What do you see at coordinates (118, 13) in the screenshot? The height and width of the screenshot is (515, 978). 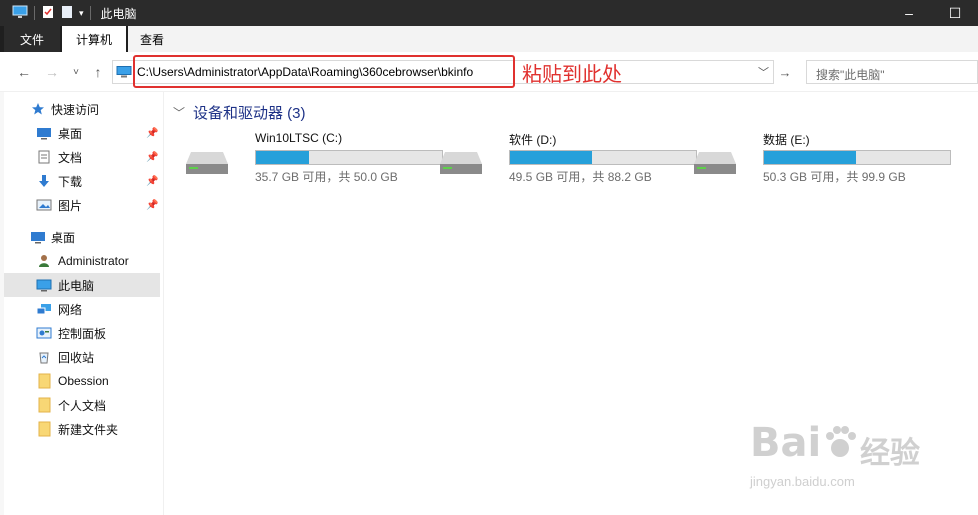 I see `window-title: 此电脑` at bounding box center [118, 13].